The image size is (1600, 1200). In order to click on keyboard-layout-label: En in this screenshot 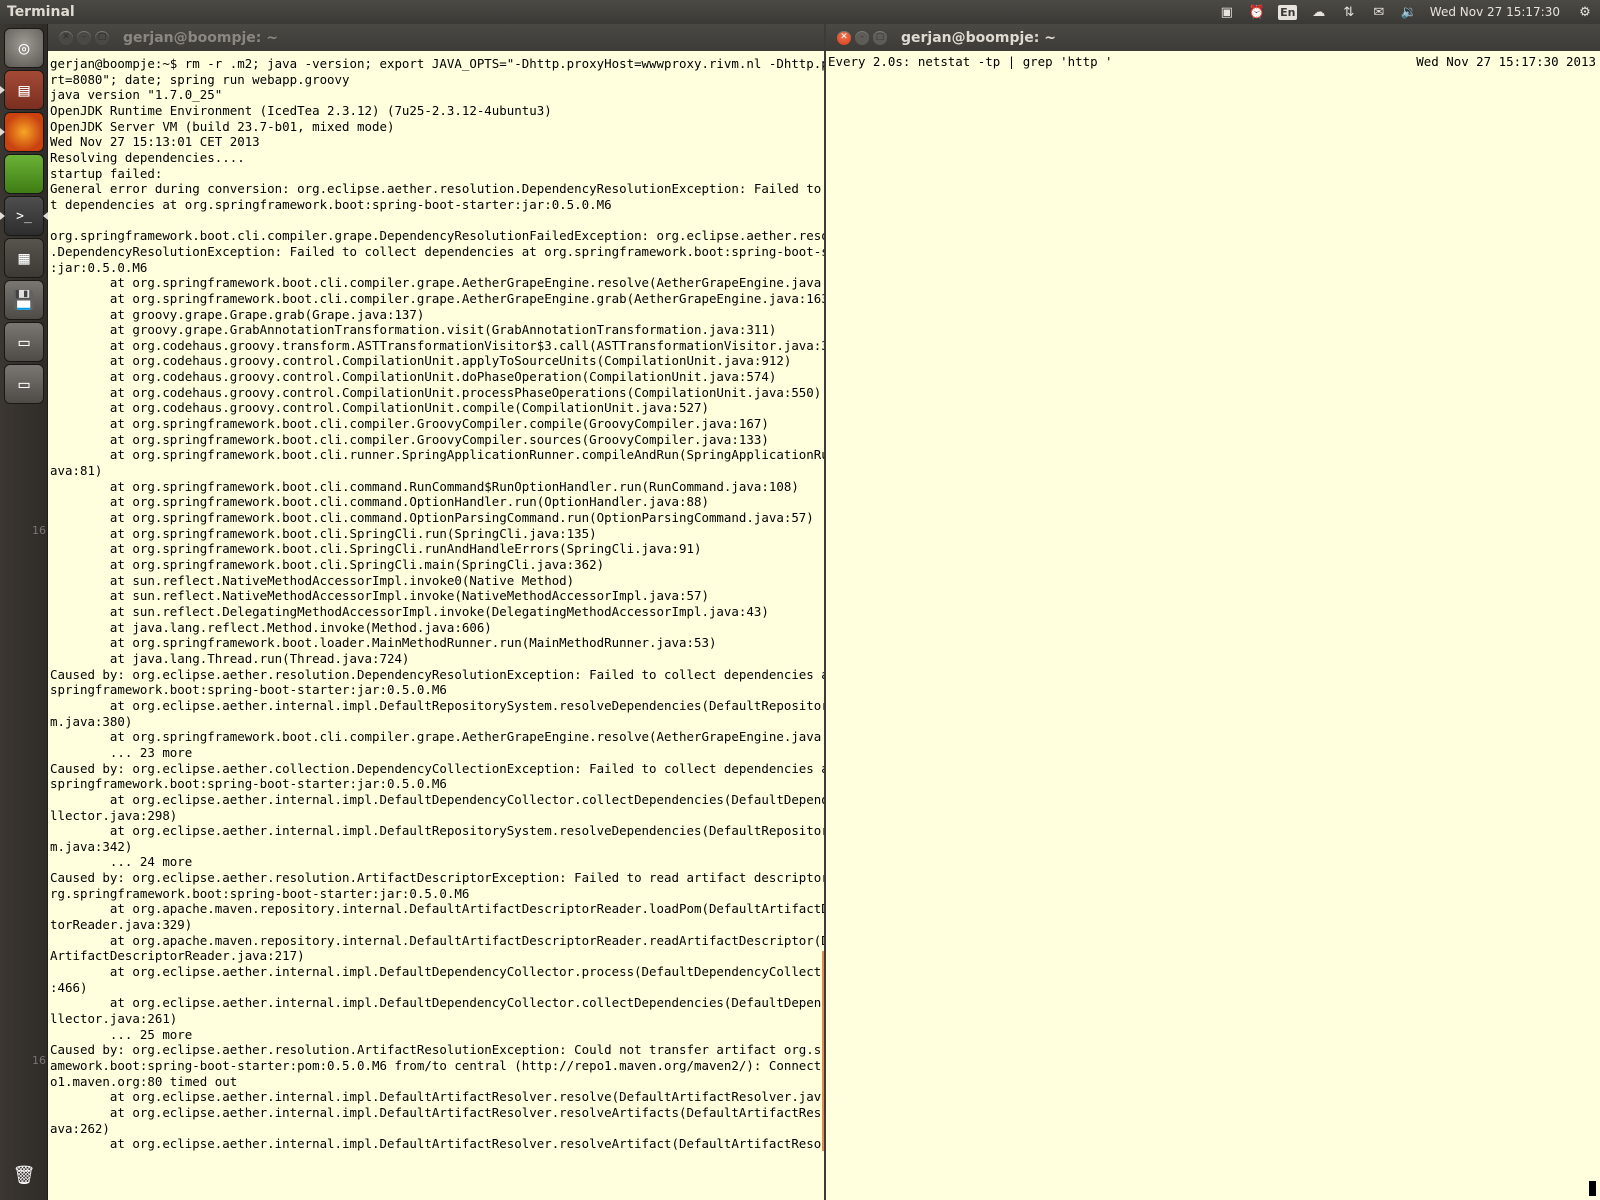, I will do `click(1288, 12)`.